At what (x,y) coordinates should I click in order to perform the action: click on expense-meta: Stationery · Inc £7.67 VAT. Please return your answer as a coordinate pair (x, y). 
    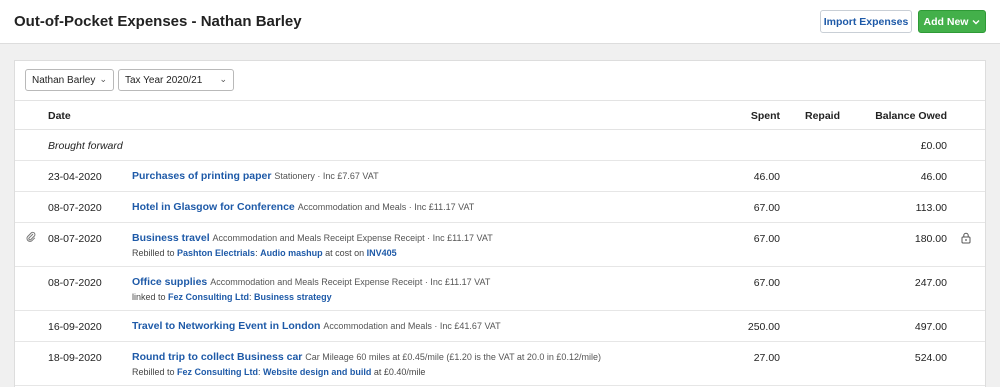
    Looking at the image, I should click on (326, 176).